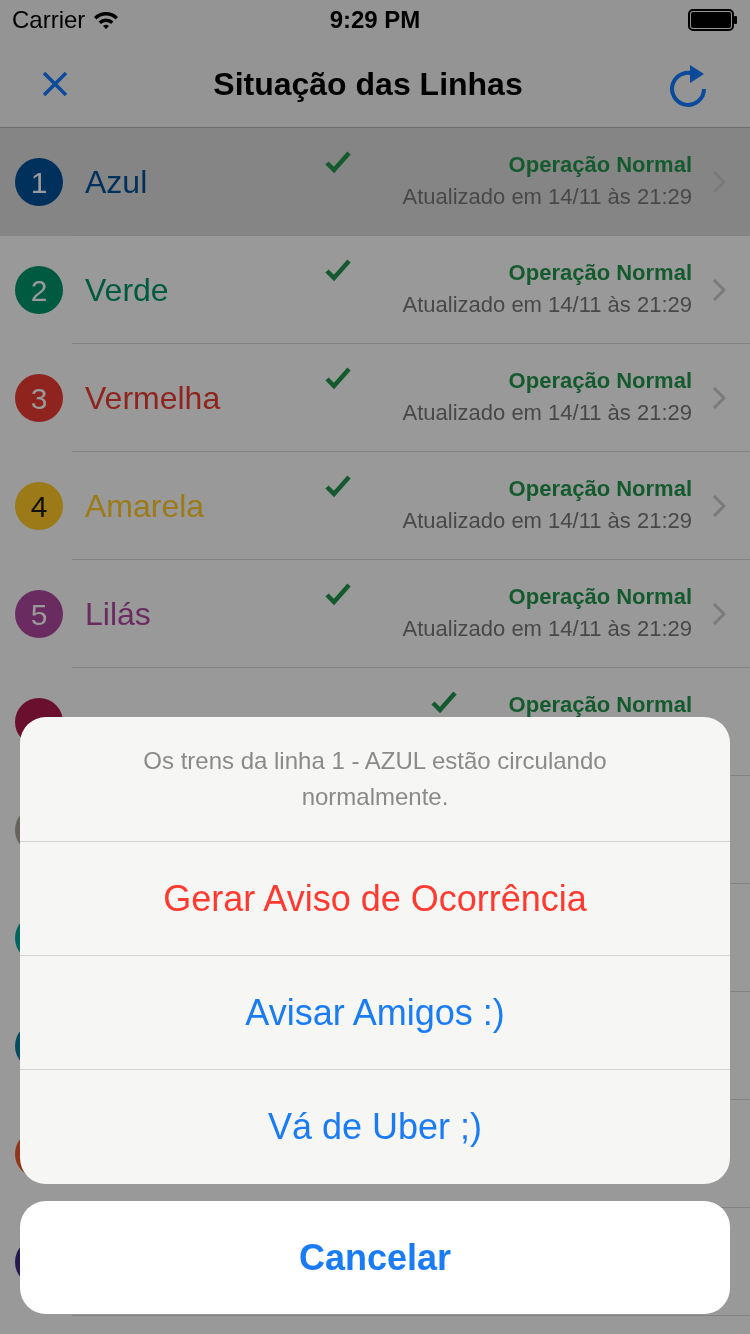 This screenshot has height=1334, width=750. Describe the element at coordinates (375, 899) in the screenshot. I see `action-button: Gerar Aviso de Ocorrência` at that location.